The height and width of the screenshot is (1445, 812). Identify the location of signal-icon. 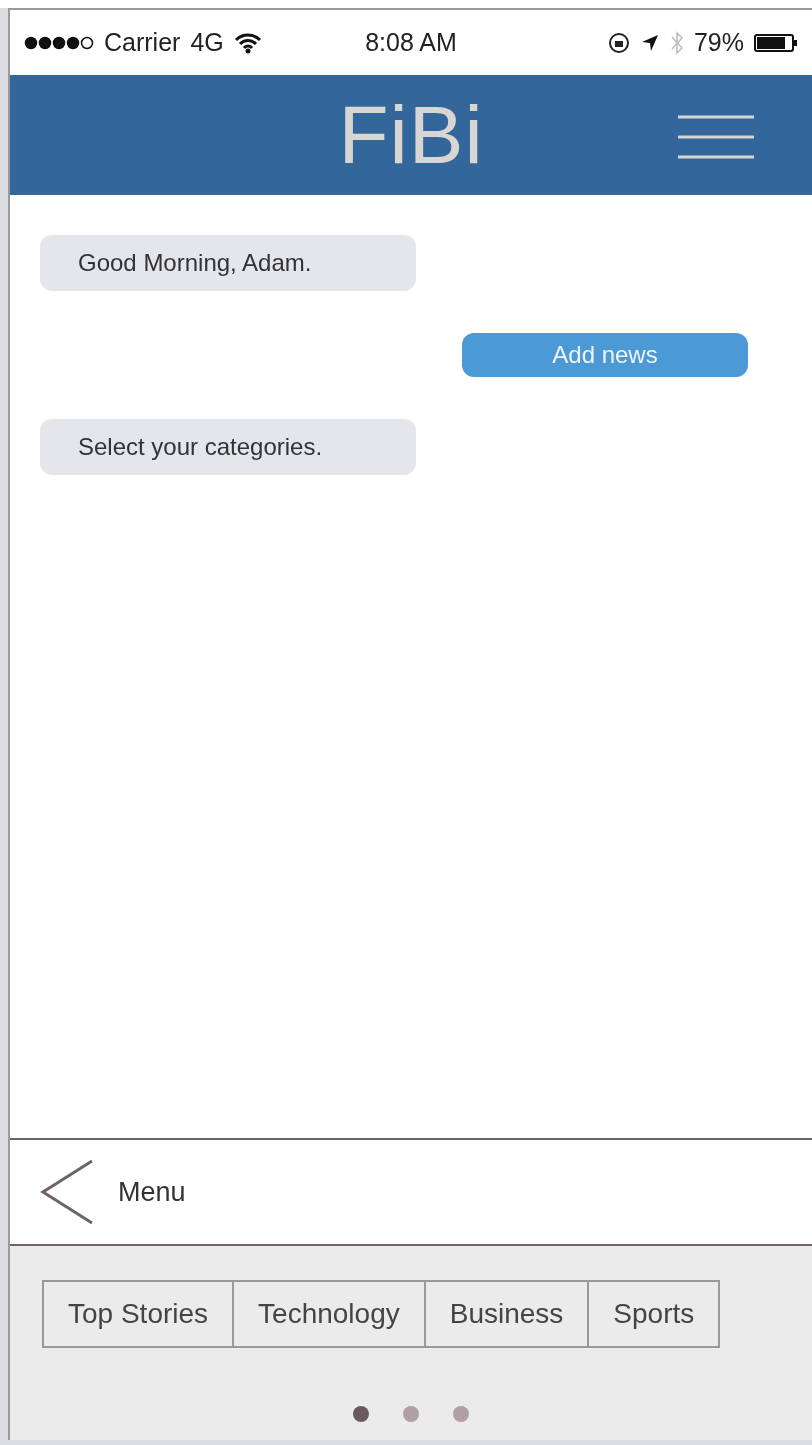
(59, 42).